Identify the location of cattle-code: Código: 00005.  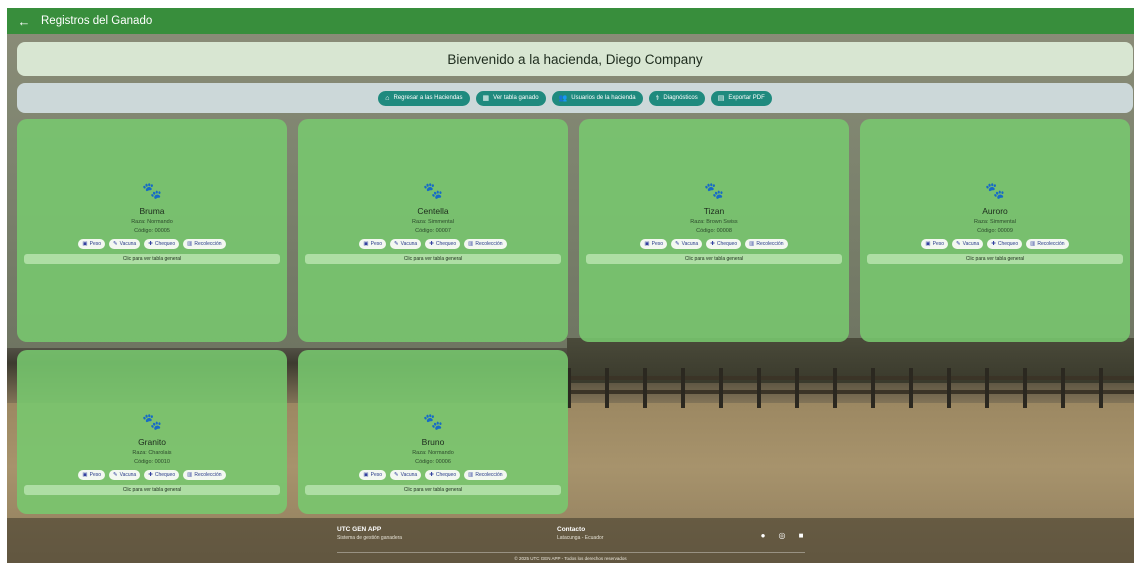
(152, 231).